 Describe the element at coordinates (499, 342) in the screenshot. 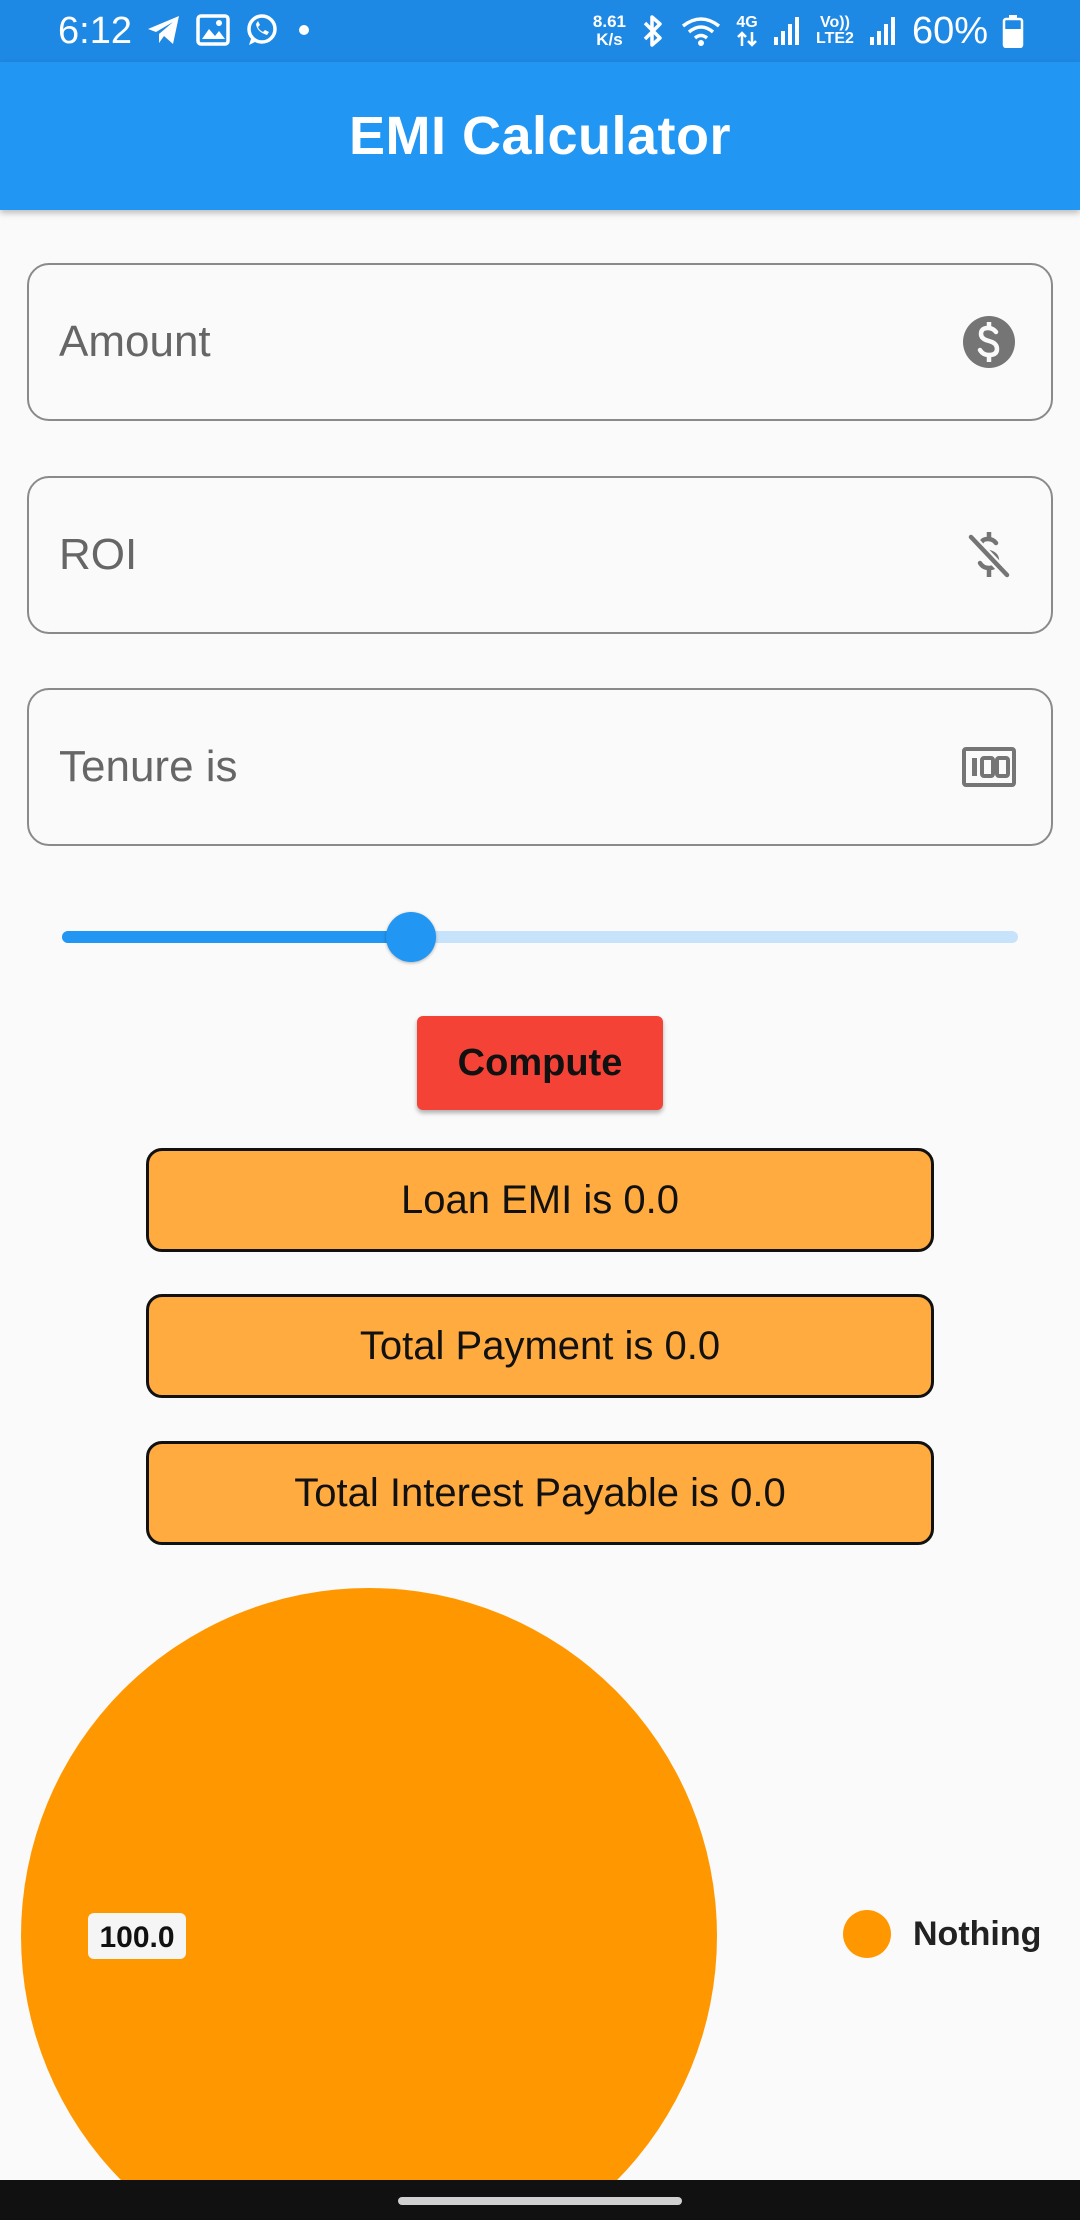

I see `amount-input` at that location.